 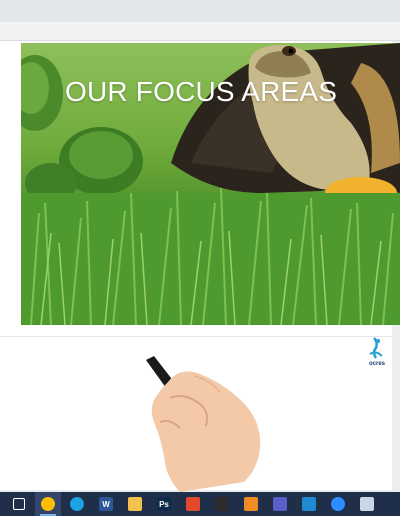 I want to click on task-view-icon, so click(x=19, y=504).